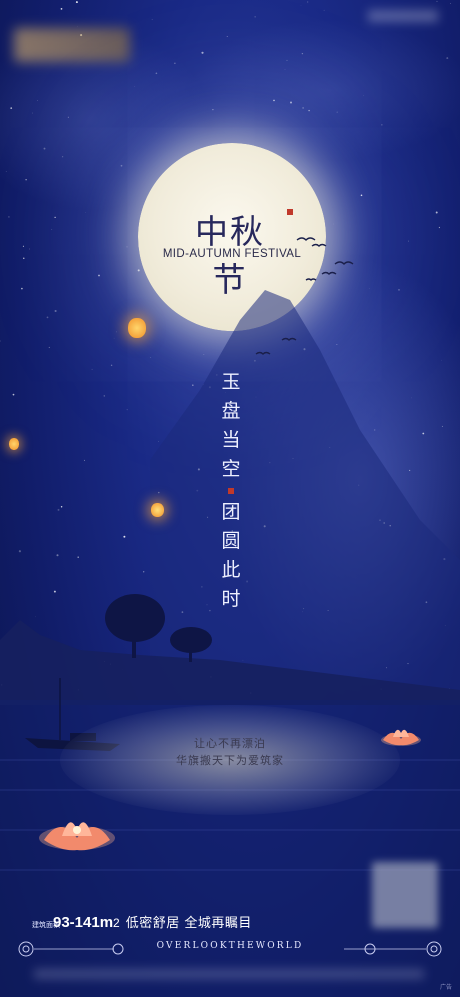 The width and height of the screenshot is (460, 997). Describe the element at coordinates (229, 974) in the screenshot. I see `footer-info-blurred` at that location.